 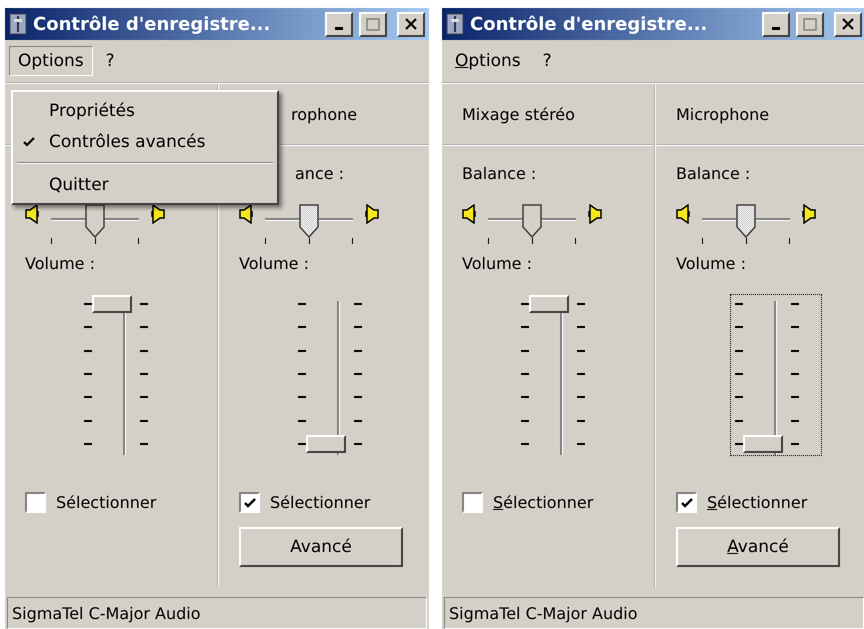 I want to click on menu-option: Contrôles avancés, so click(x=145, y=141).